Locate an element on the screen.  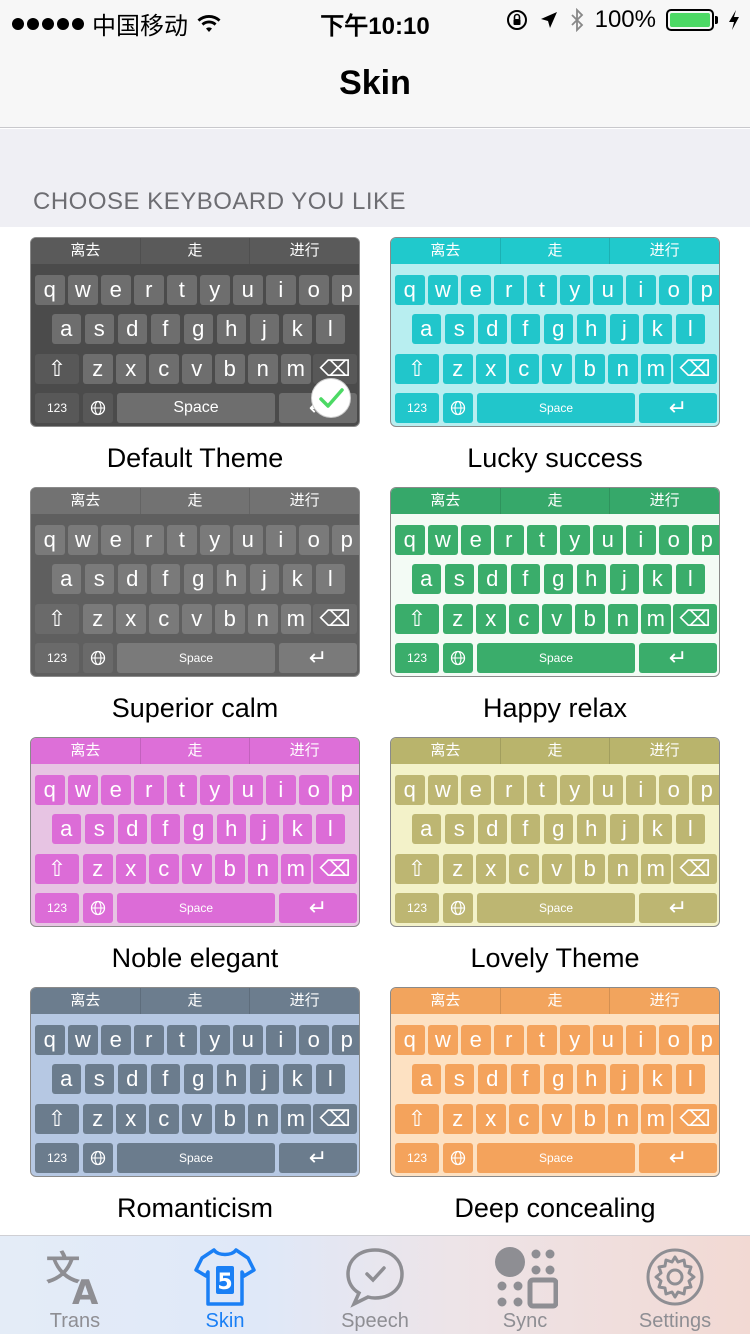
tab-sync: Sync is located at coordinates (525, 1285).